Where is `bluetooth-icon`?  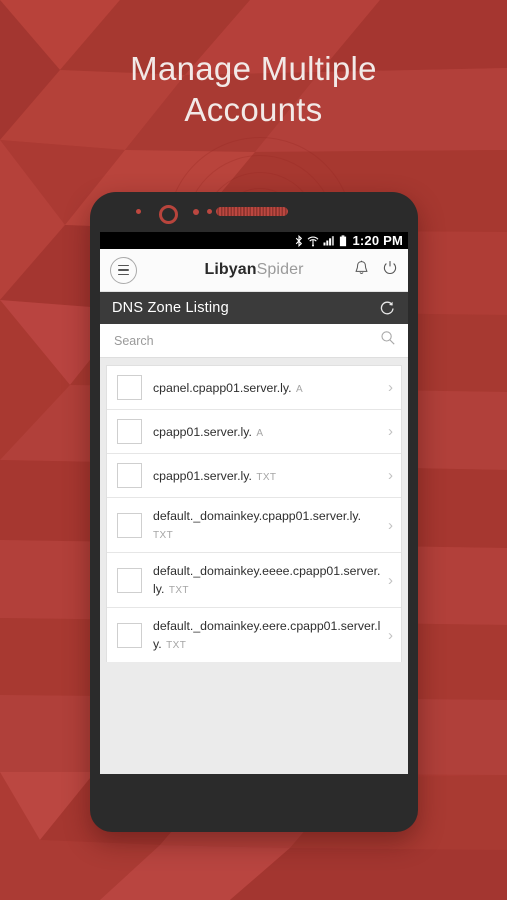 bluetooth-icon is located at coordinates (299, 240).